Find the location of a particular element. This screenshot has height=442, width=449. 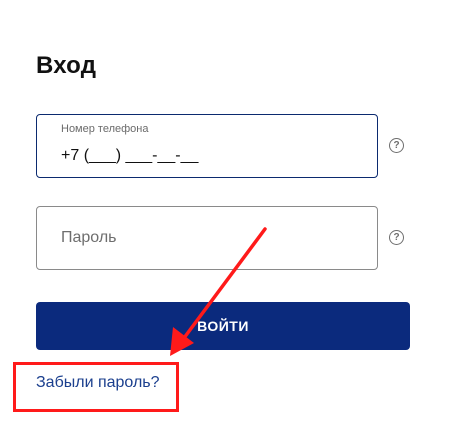

phone-field: Номер телефона +7 (___) ___-__-__ is located at coordinates (207, 146).